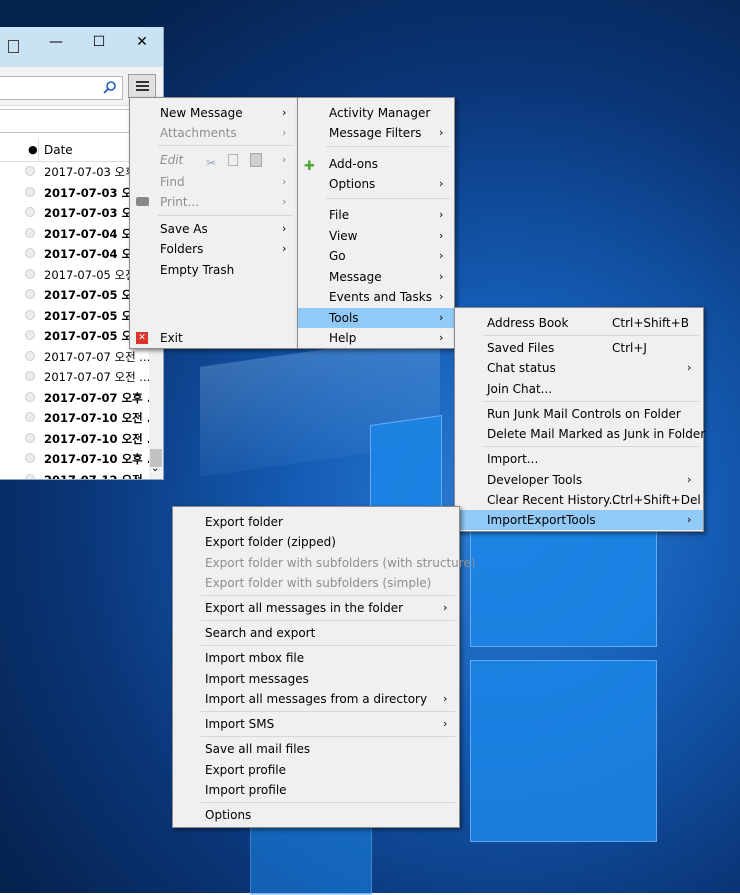 This screenshot has height=895, width=740. I want to click on flame-icon: ●, so click(33, 149).